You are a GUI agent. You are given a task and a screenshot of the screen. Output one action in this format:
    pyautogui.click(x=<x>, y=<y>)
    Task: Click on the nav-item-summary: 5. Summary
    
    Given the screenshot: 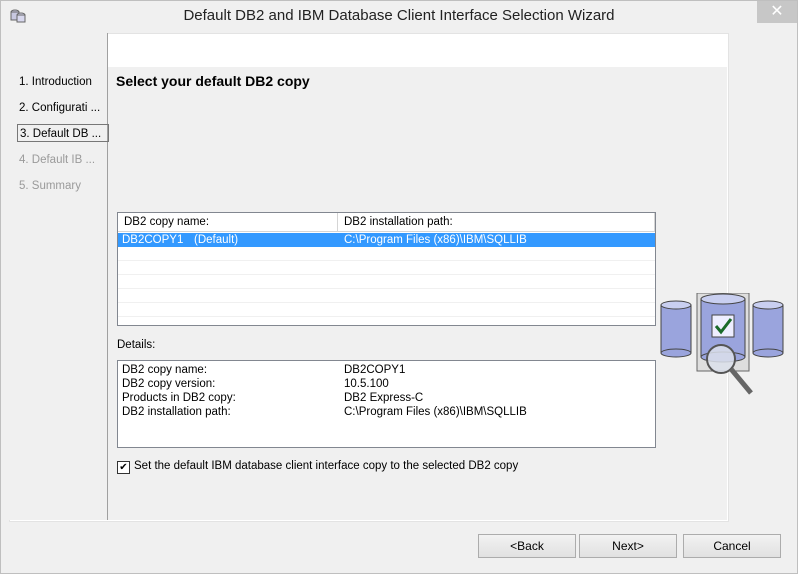 What is the action you would take?
    pyautogui.click(x=50, y=186)
    